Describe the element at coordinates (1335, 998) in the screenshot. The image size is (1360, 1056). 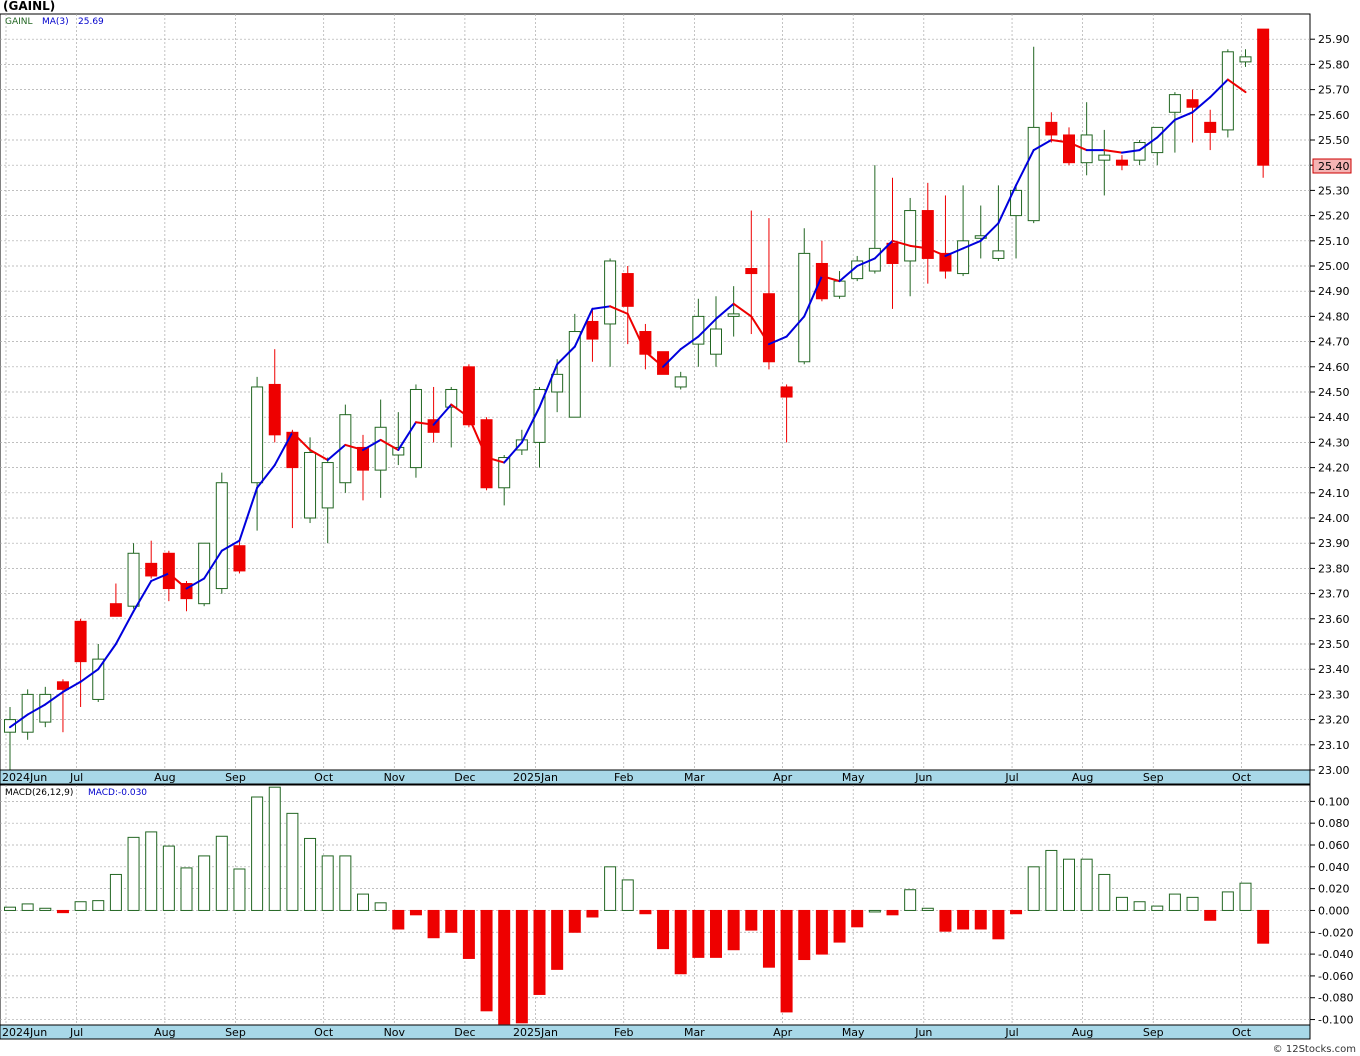
I see `macd-y-tick-label: -0.080` at that location.